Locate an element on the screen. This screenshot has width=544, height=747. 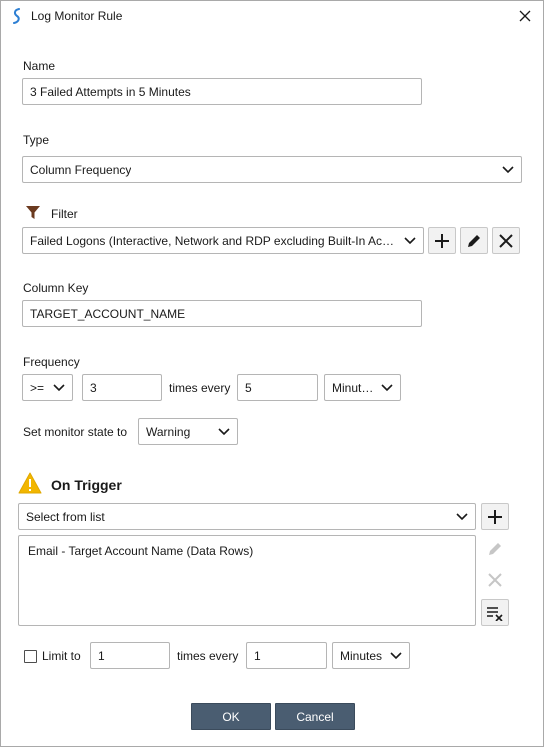
clear-actions-button is located at coordinates (495, 612).